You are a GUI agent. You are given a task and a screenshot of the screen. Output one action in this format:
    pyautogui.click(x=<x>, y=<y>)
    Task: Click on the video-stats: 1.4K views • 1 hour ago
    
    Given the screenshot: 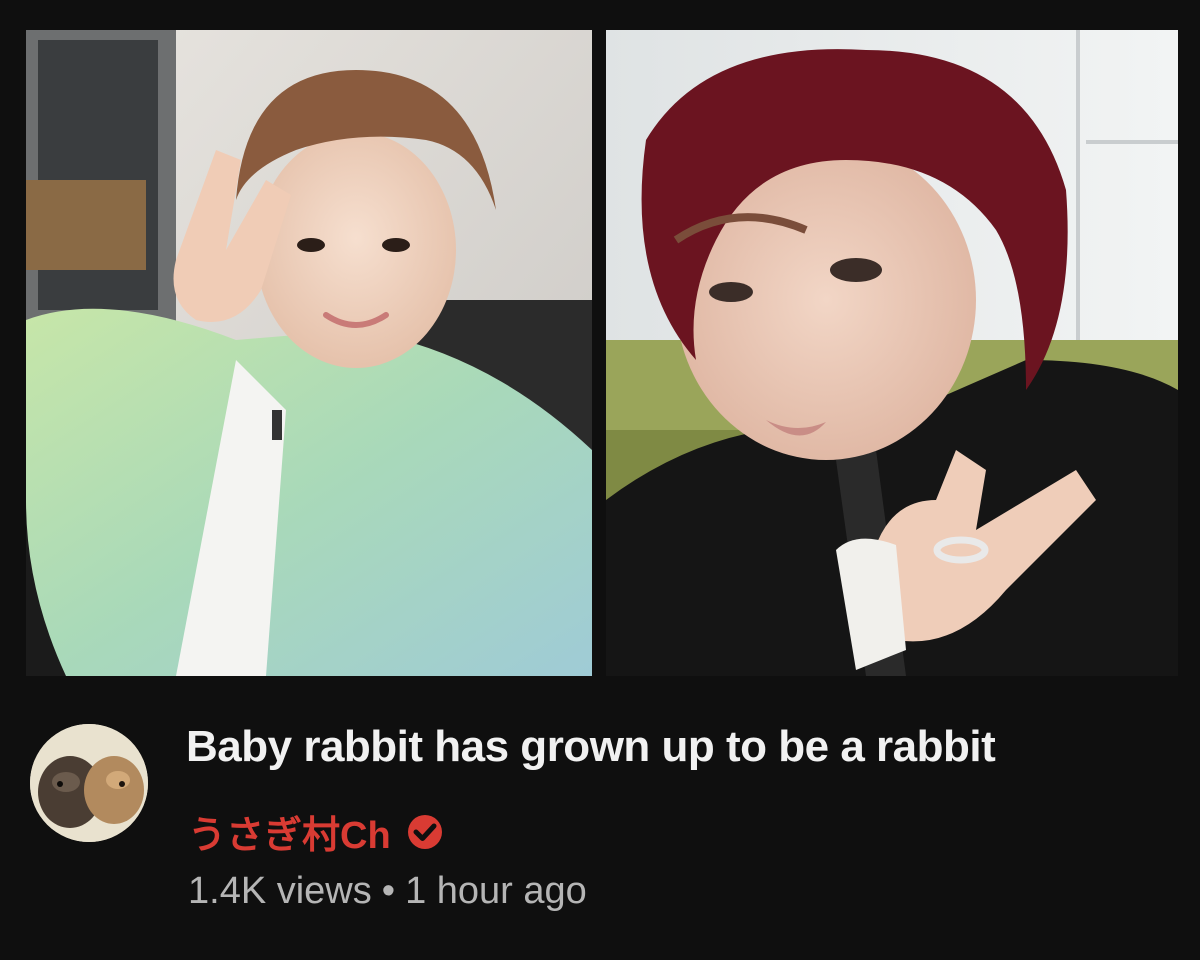 What is the action you would take?
    pyautogui.click(x=387, y=891)
    